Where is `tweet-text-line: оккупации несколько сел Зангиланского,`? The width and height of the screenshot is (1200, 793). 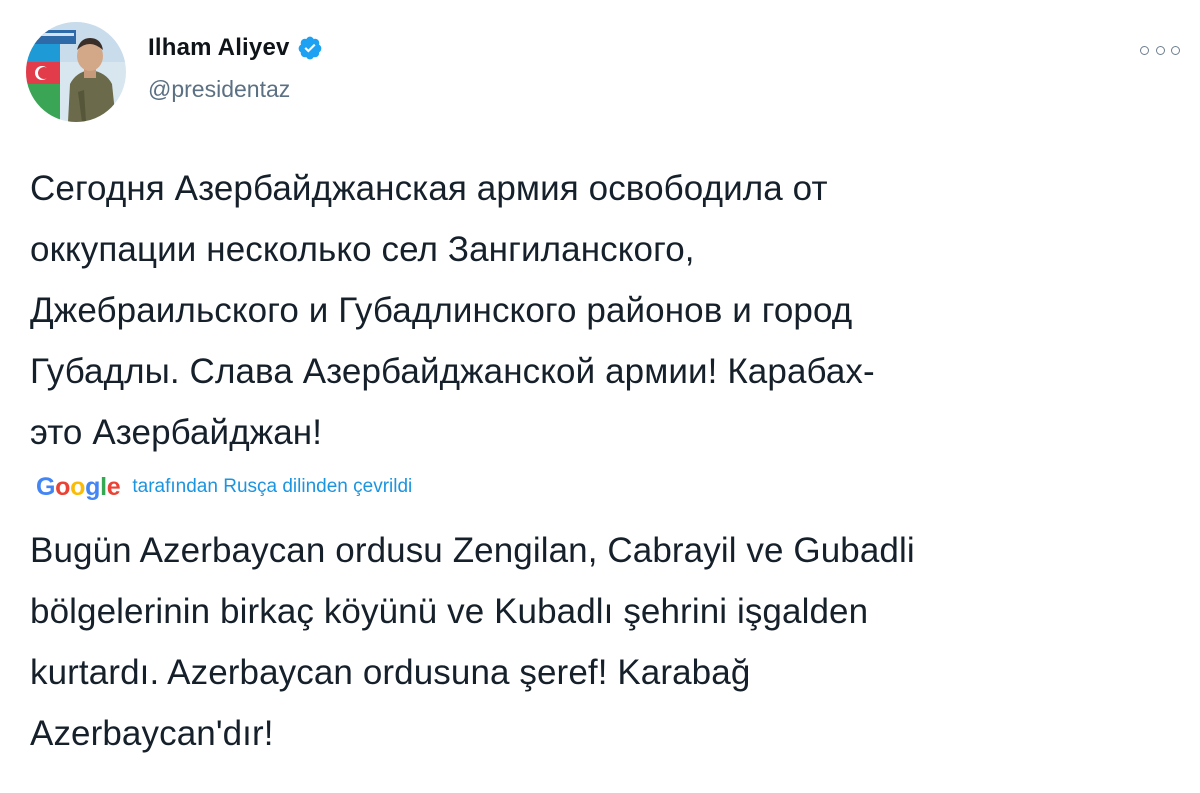 tweet-text-line: оккупации несколько сел Зангиланского, is located at coordinates (362, 249).